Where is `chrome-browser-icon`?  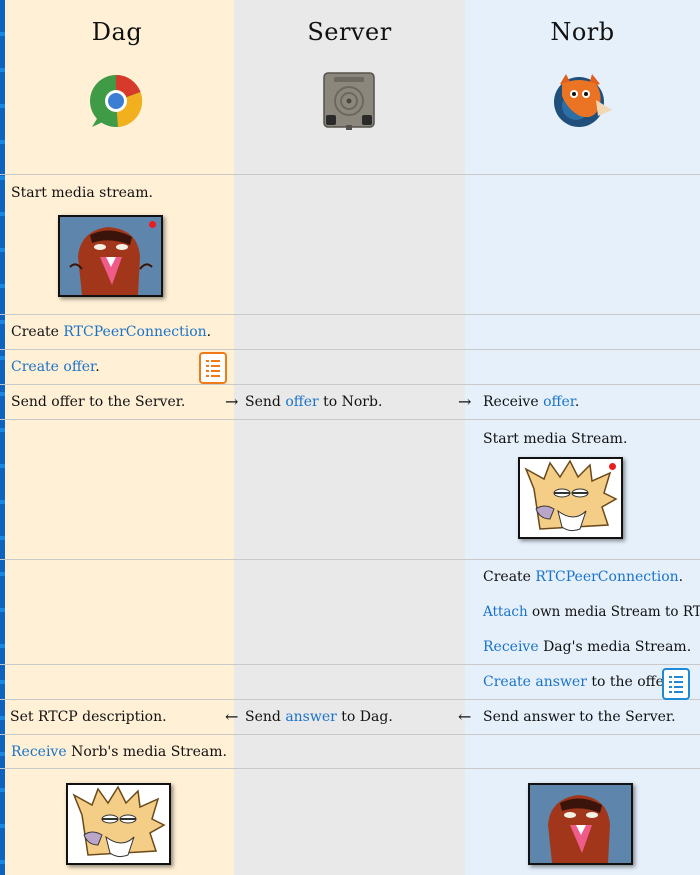
chrome-browser-icon is located at coordinates (116, 100).